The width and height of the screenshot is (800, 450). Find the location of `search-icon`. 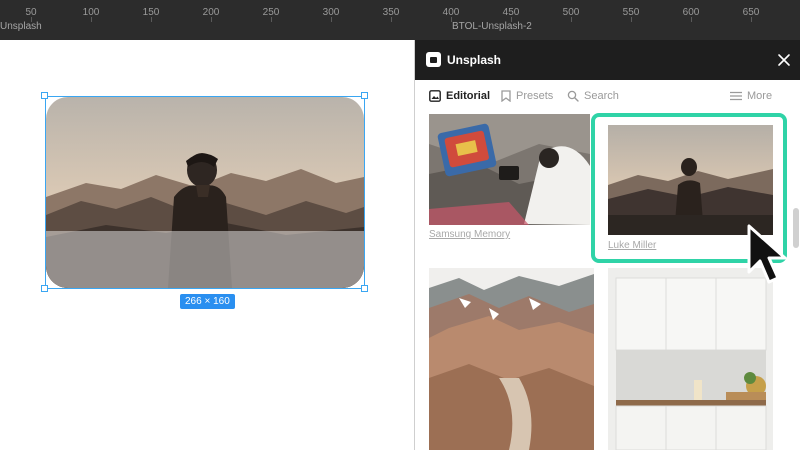

search-icon is located at coordinates (573, 96).